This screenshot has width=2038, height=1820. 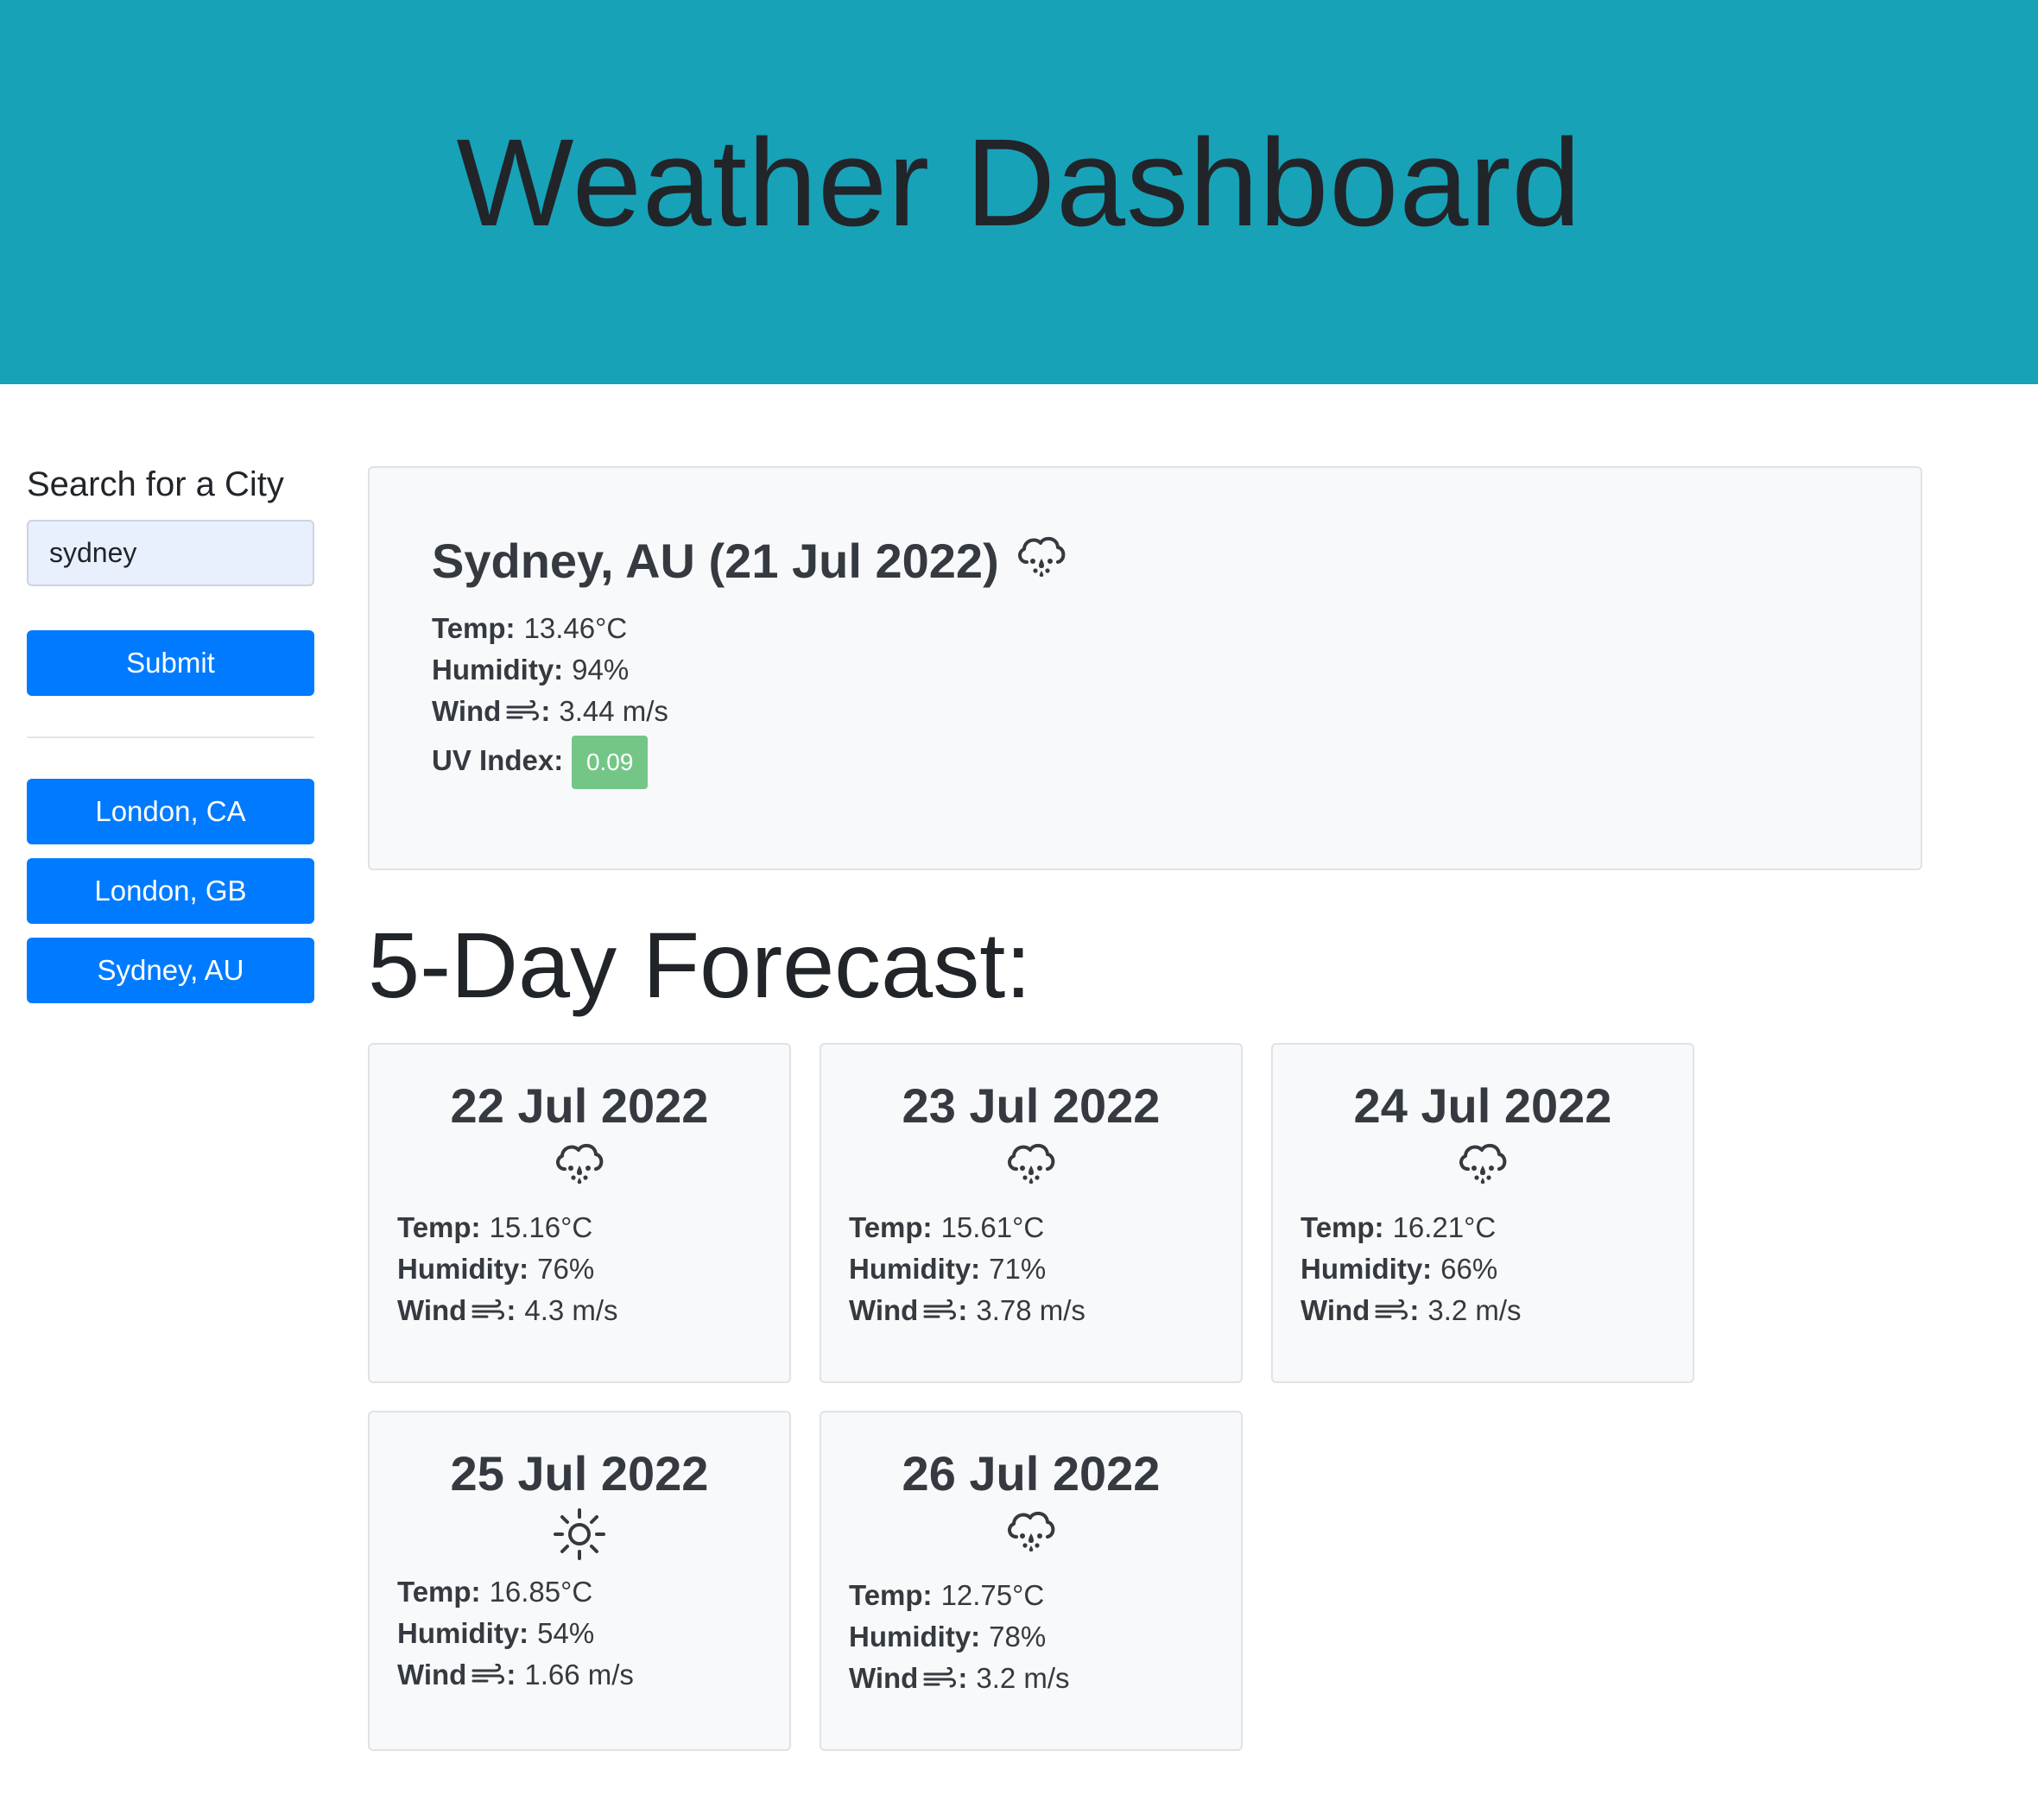 I want to click on forecast-date: 26 Jul 2022, so click(x=1031, y=1474).